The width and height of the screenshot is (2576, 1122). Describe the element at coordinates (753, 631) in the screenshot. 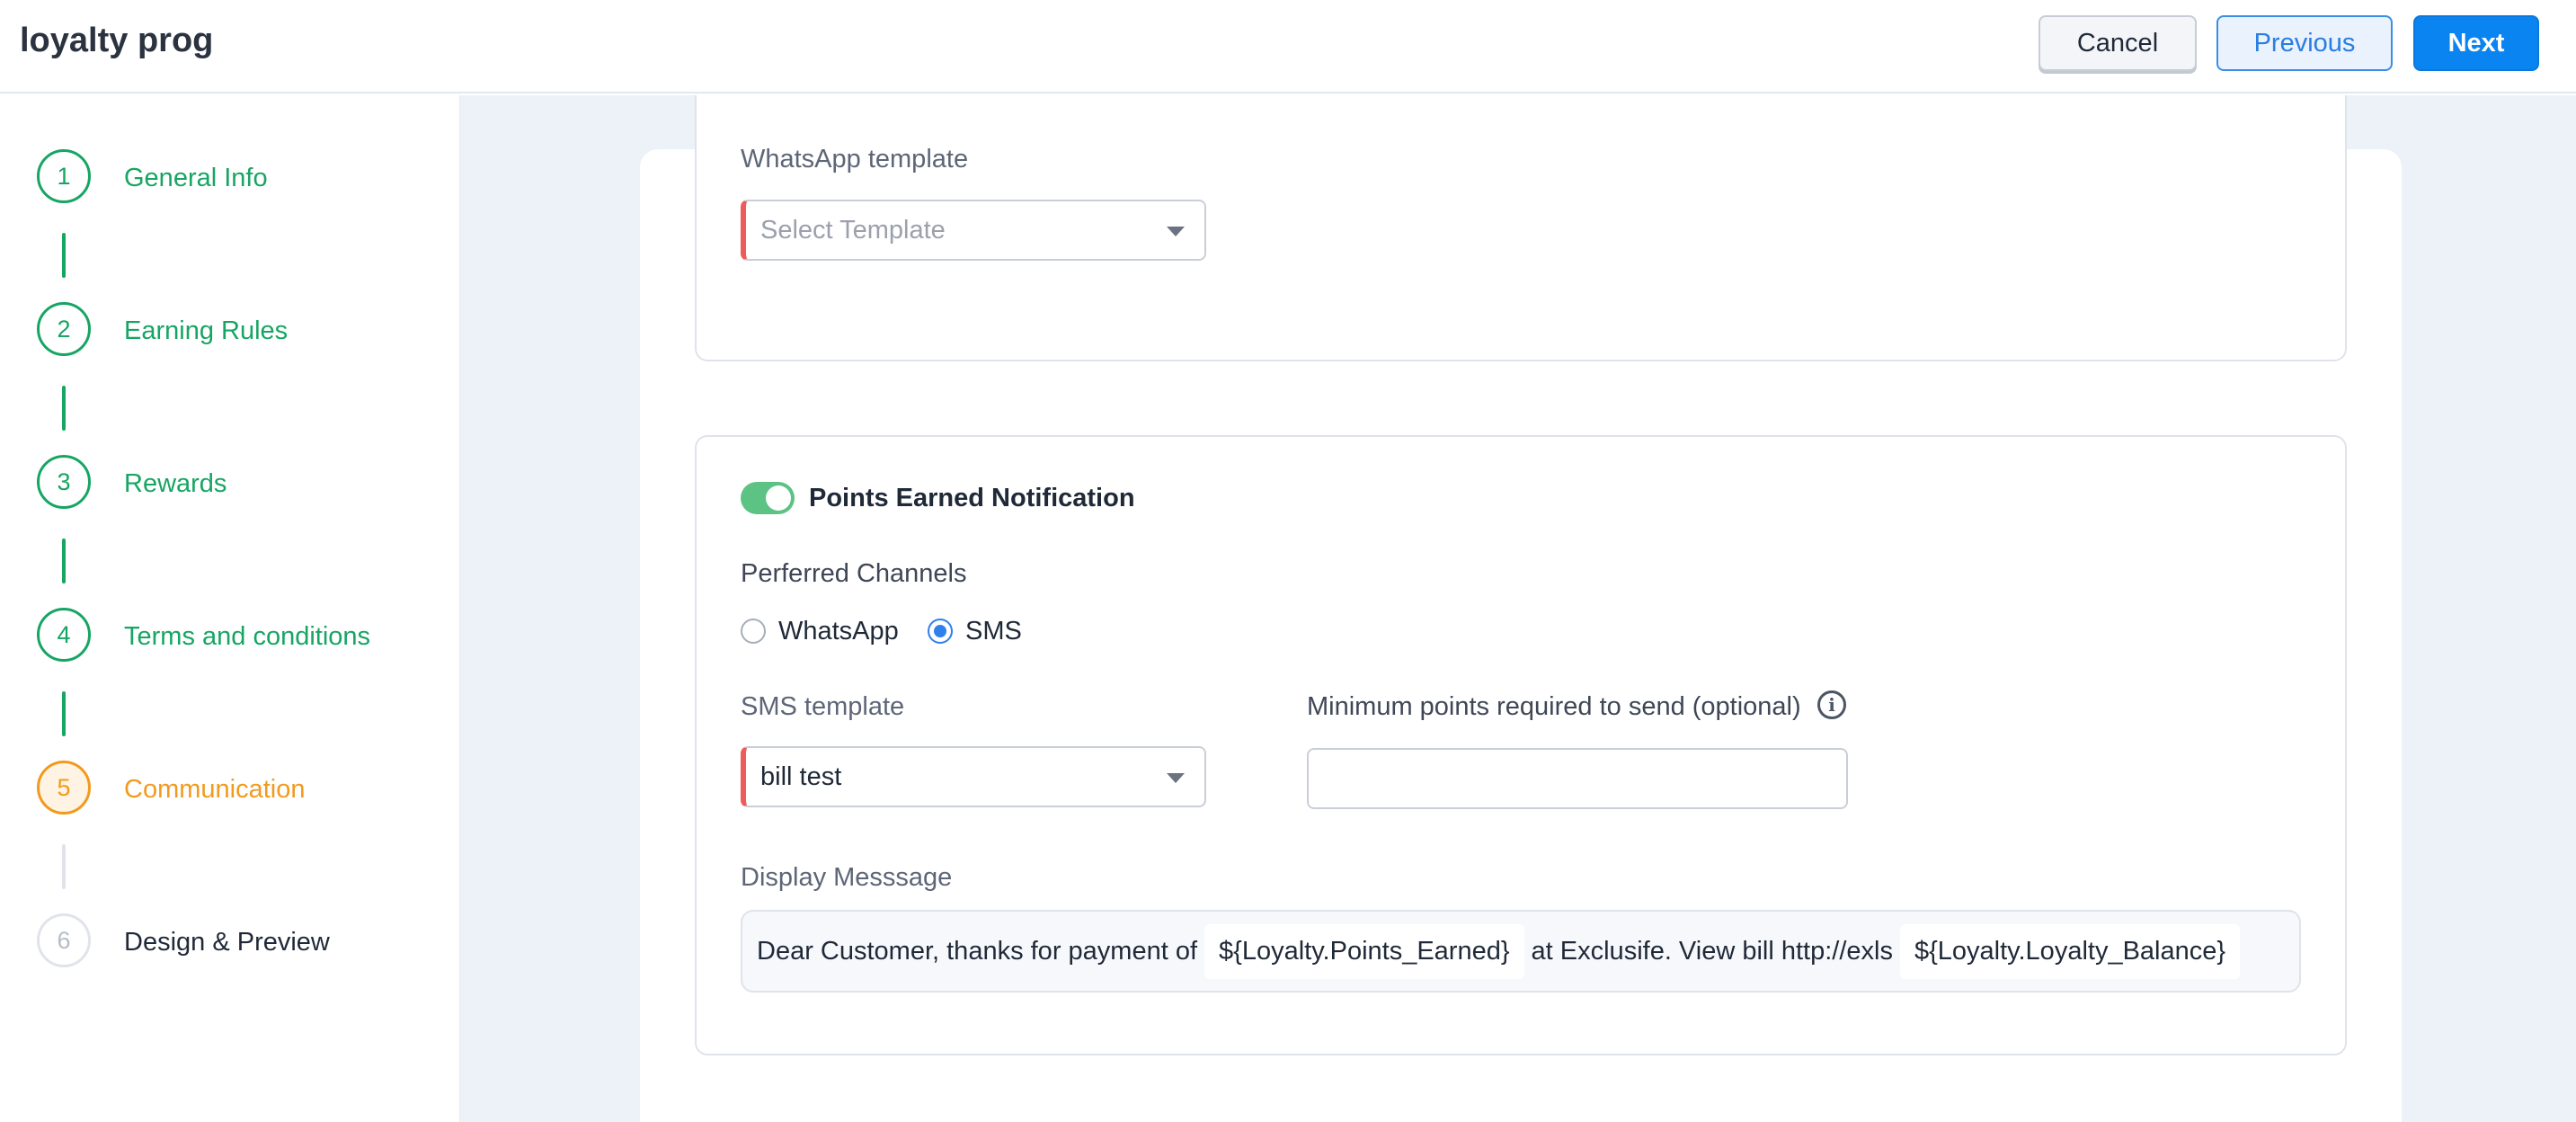

I see `whatsapp-radio` at that location.